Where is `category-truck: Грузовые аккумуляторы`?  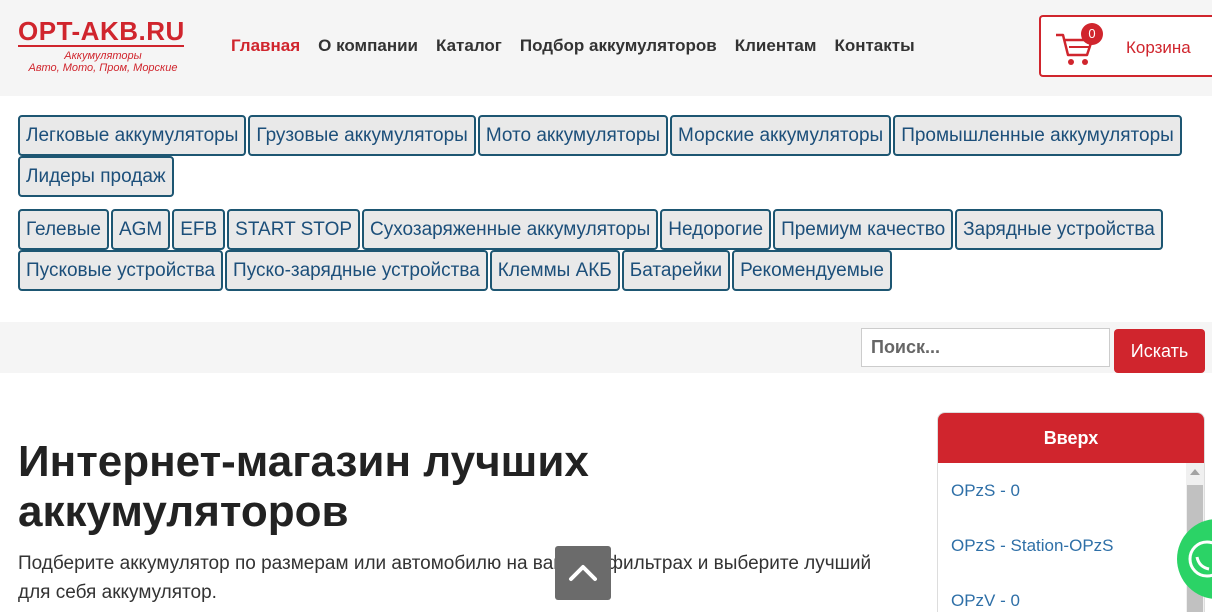
category-truck: Грузовые аккумуляторы is located at coordinates (362, 135).